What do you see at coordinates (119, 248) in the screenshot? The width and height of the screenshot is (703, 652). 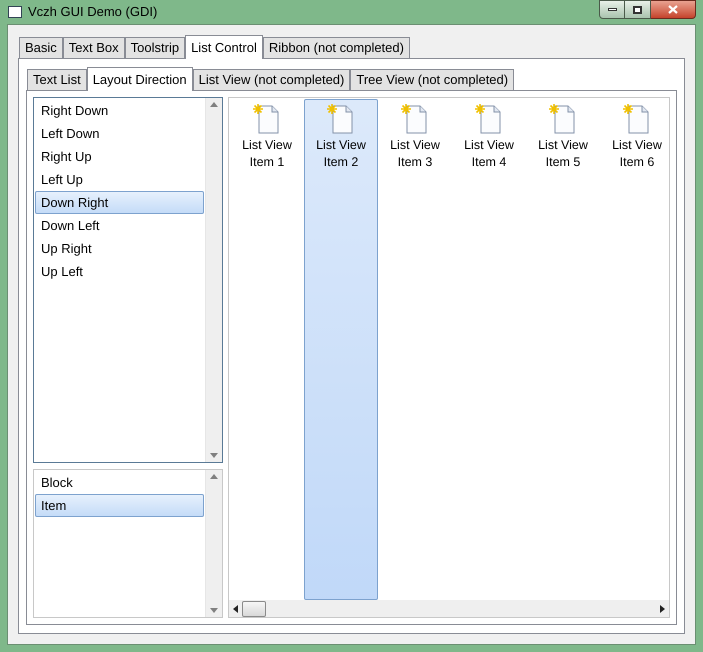 I see `list-item: Up Right` at bounding box center [119, 248].